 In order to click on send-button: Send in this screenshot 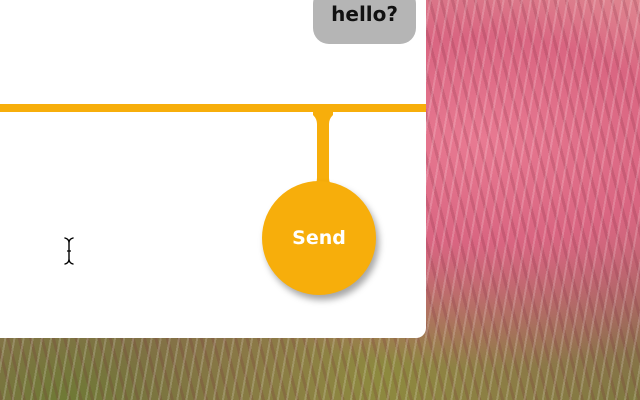, I will do `click(319, 238)`.